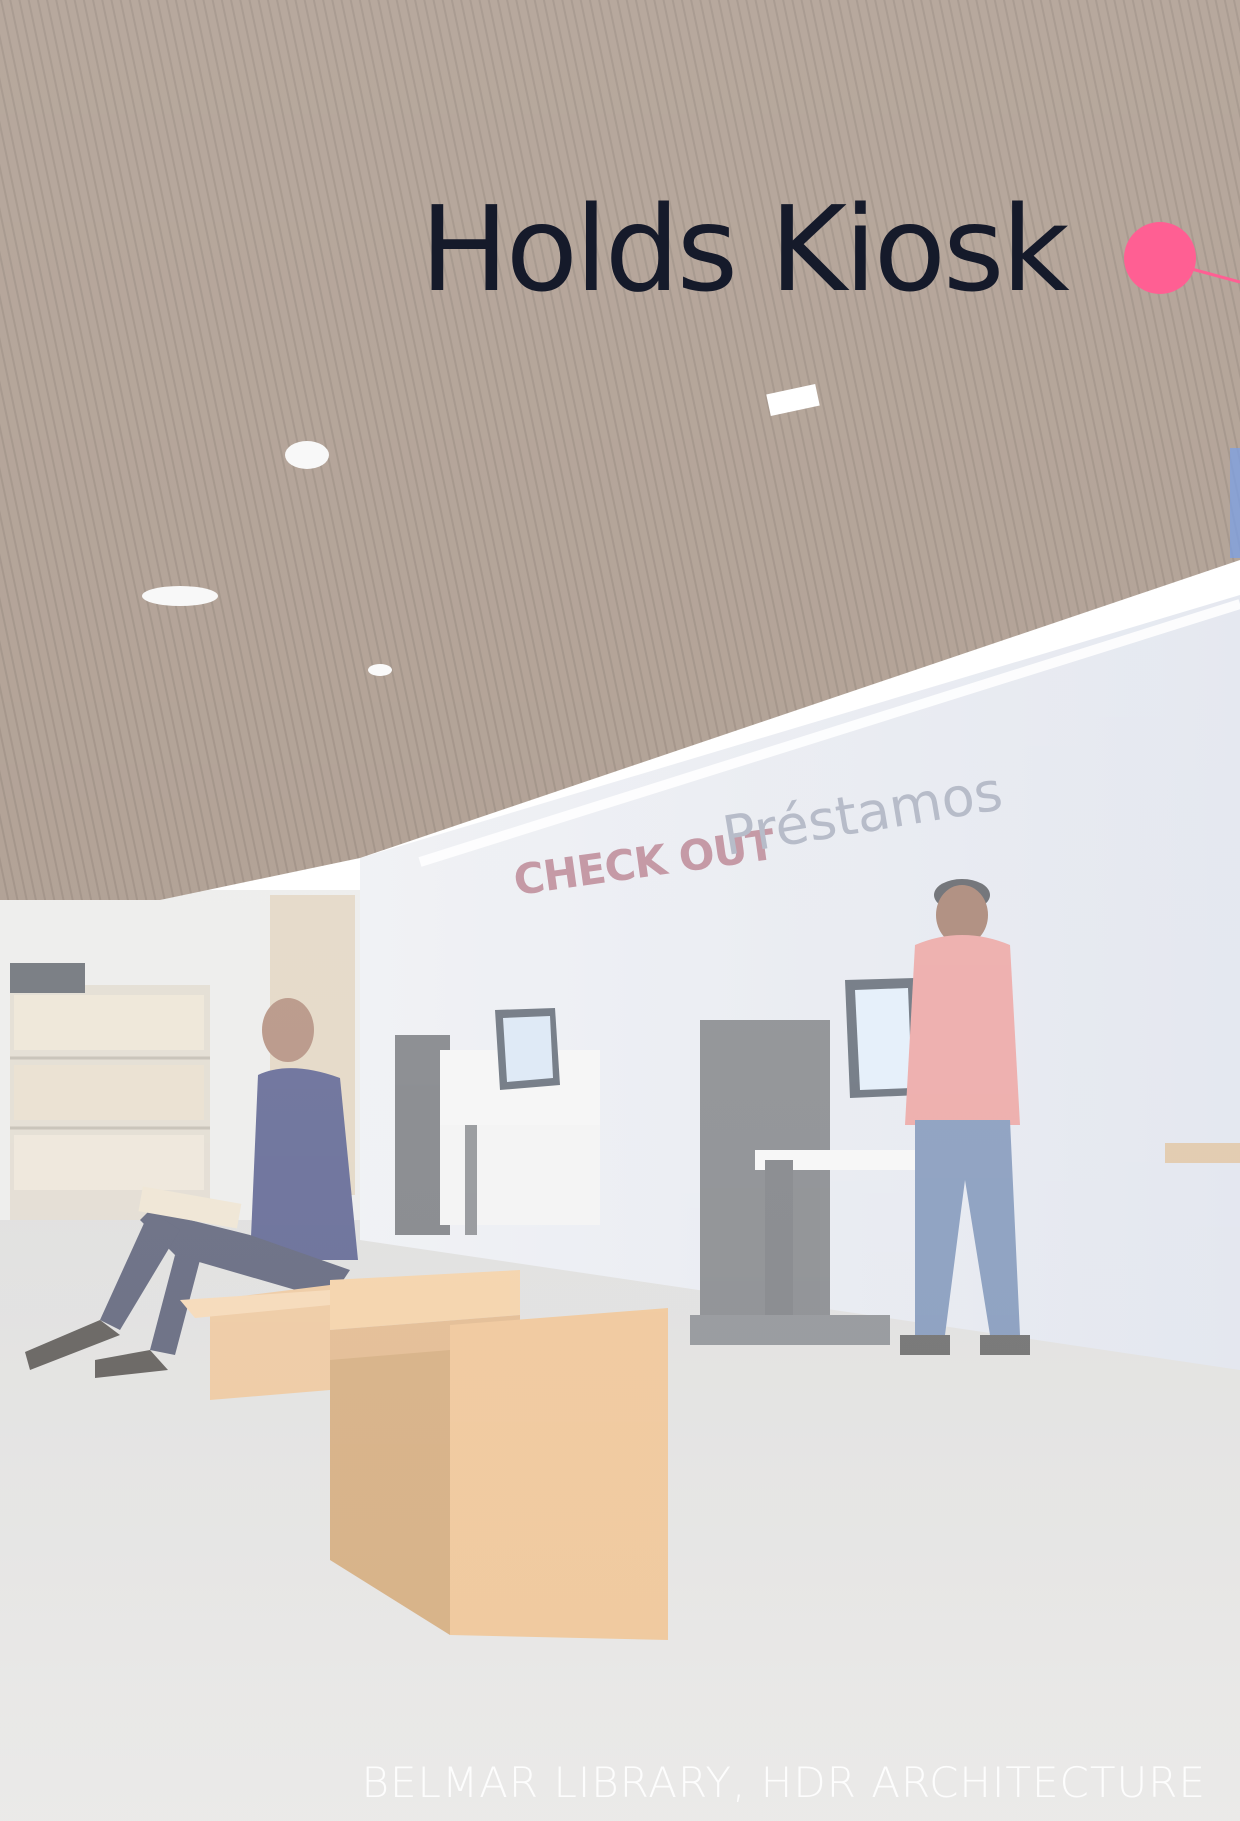 This screenshot has height=1821, width=1240. Describe the element at coordinates (783, 1782) in the screenshot. I see `photo-credit: BELMAR LIBRARY, HDR ARCHITECTURE` at that location.